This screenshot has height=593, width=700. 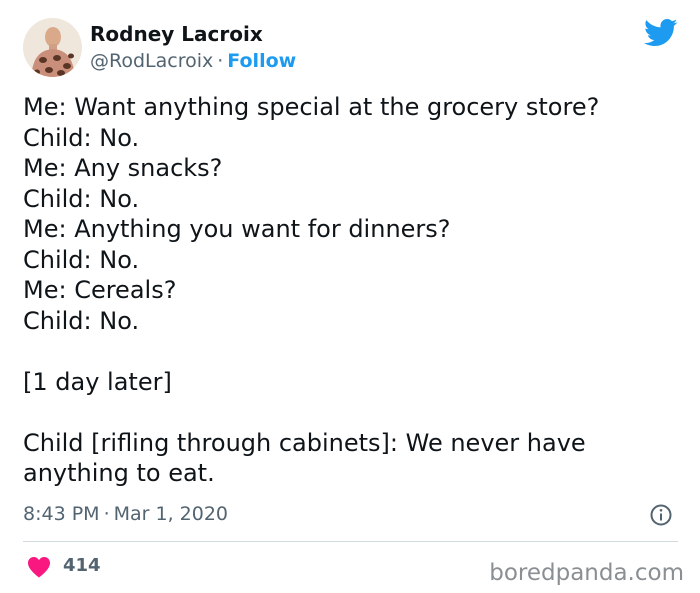 I want to click on info-icon, so click(x=661, y=515).